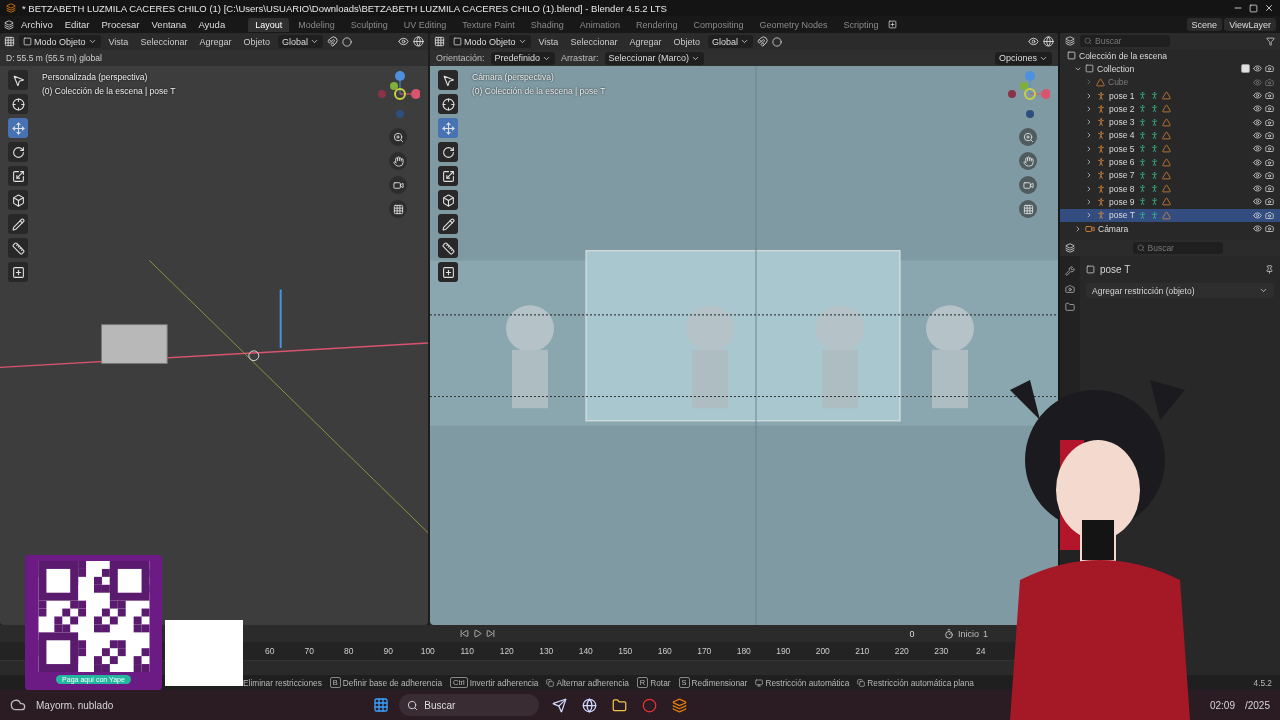 The height and width of the screenshot is (720, 1280). Describe the element at coordinates (599, 24) in the screenshot. I see `workspace-tab: Animation` at that location.